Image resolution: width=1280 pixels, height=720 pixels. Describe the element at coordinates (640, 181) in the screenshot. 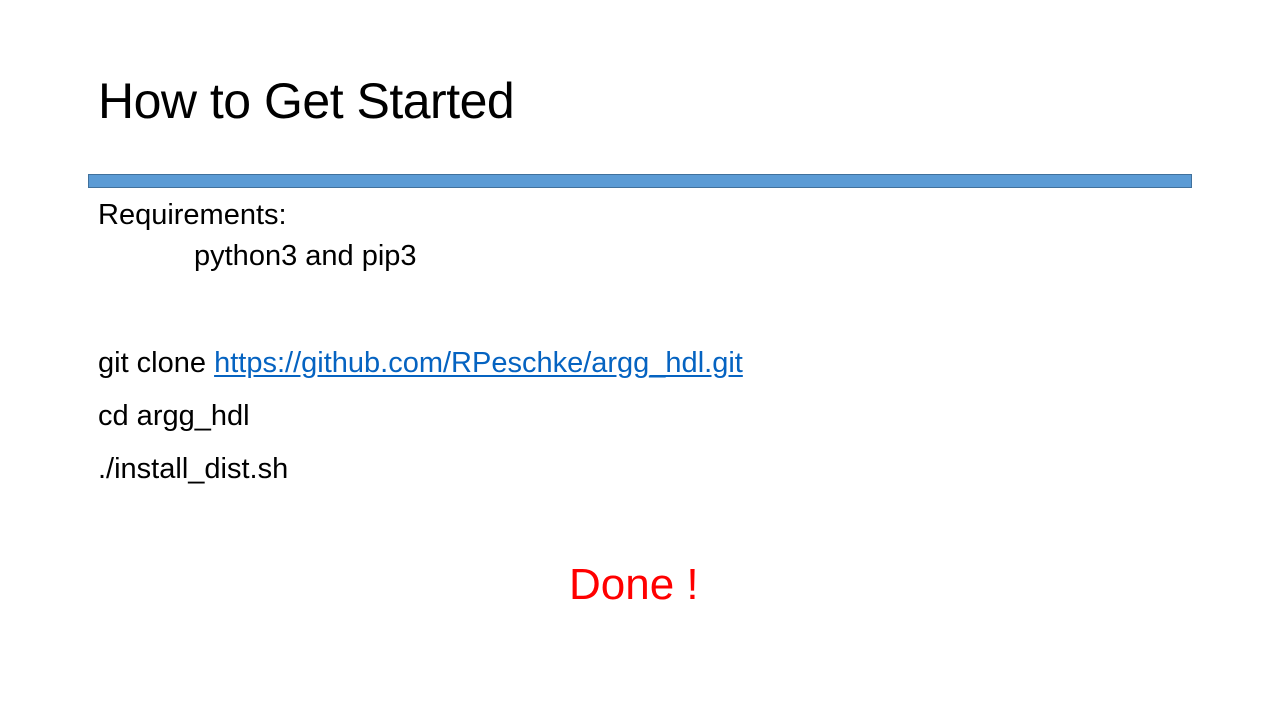

I see `title-divider` at that location.